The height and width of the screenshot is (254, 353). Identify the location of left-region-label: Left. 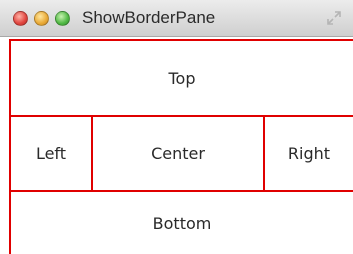
(51, 153).